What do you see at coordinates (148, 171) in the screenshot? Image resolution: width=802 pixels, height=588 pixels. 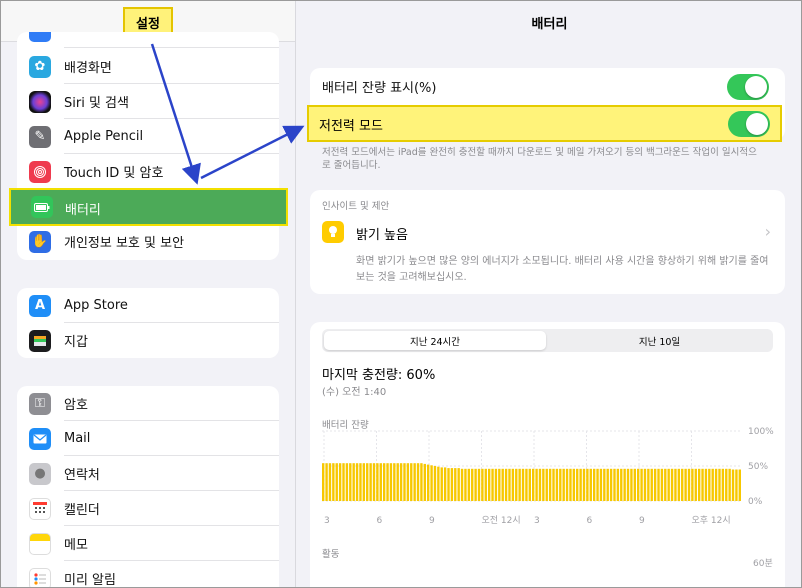 I see `sidebar-item-touch-id: Touch ID 및 암호` at bounding box center [148, 171].